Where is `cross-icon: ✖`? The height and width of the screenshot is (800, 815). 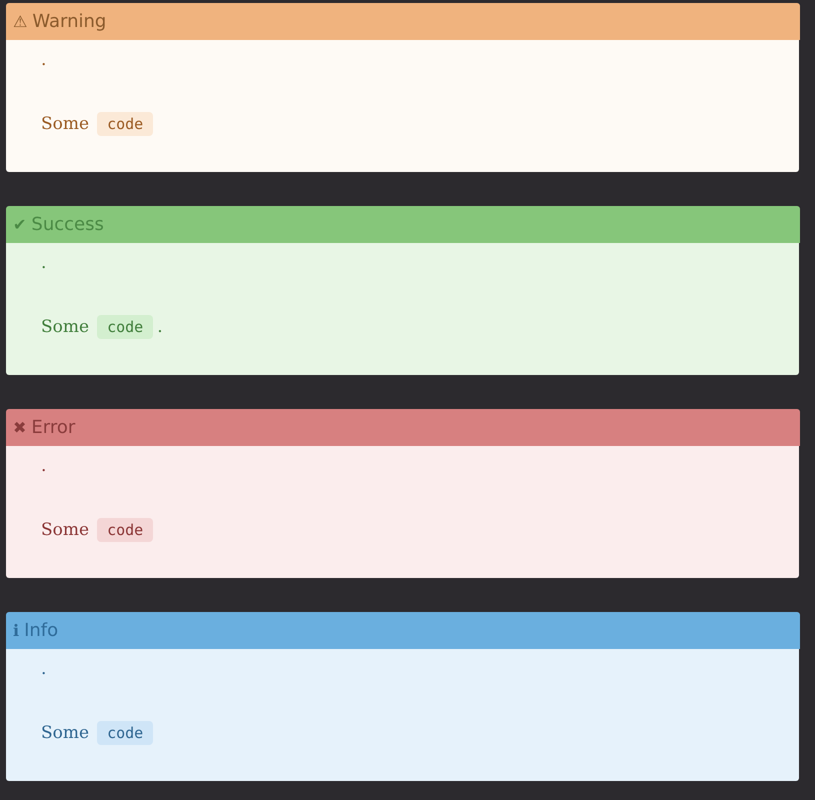
cross-icon: ✖ is located at coordinates (19, 428).